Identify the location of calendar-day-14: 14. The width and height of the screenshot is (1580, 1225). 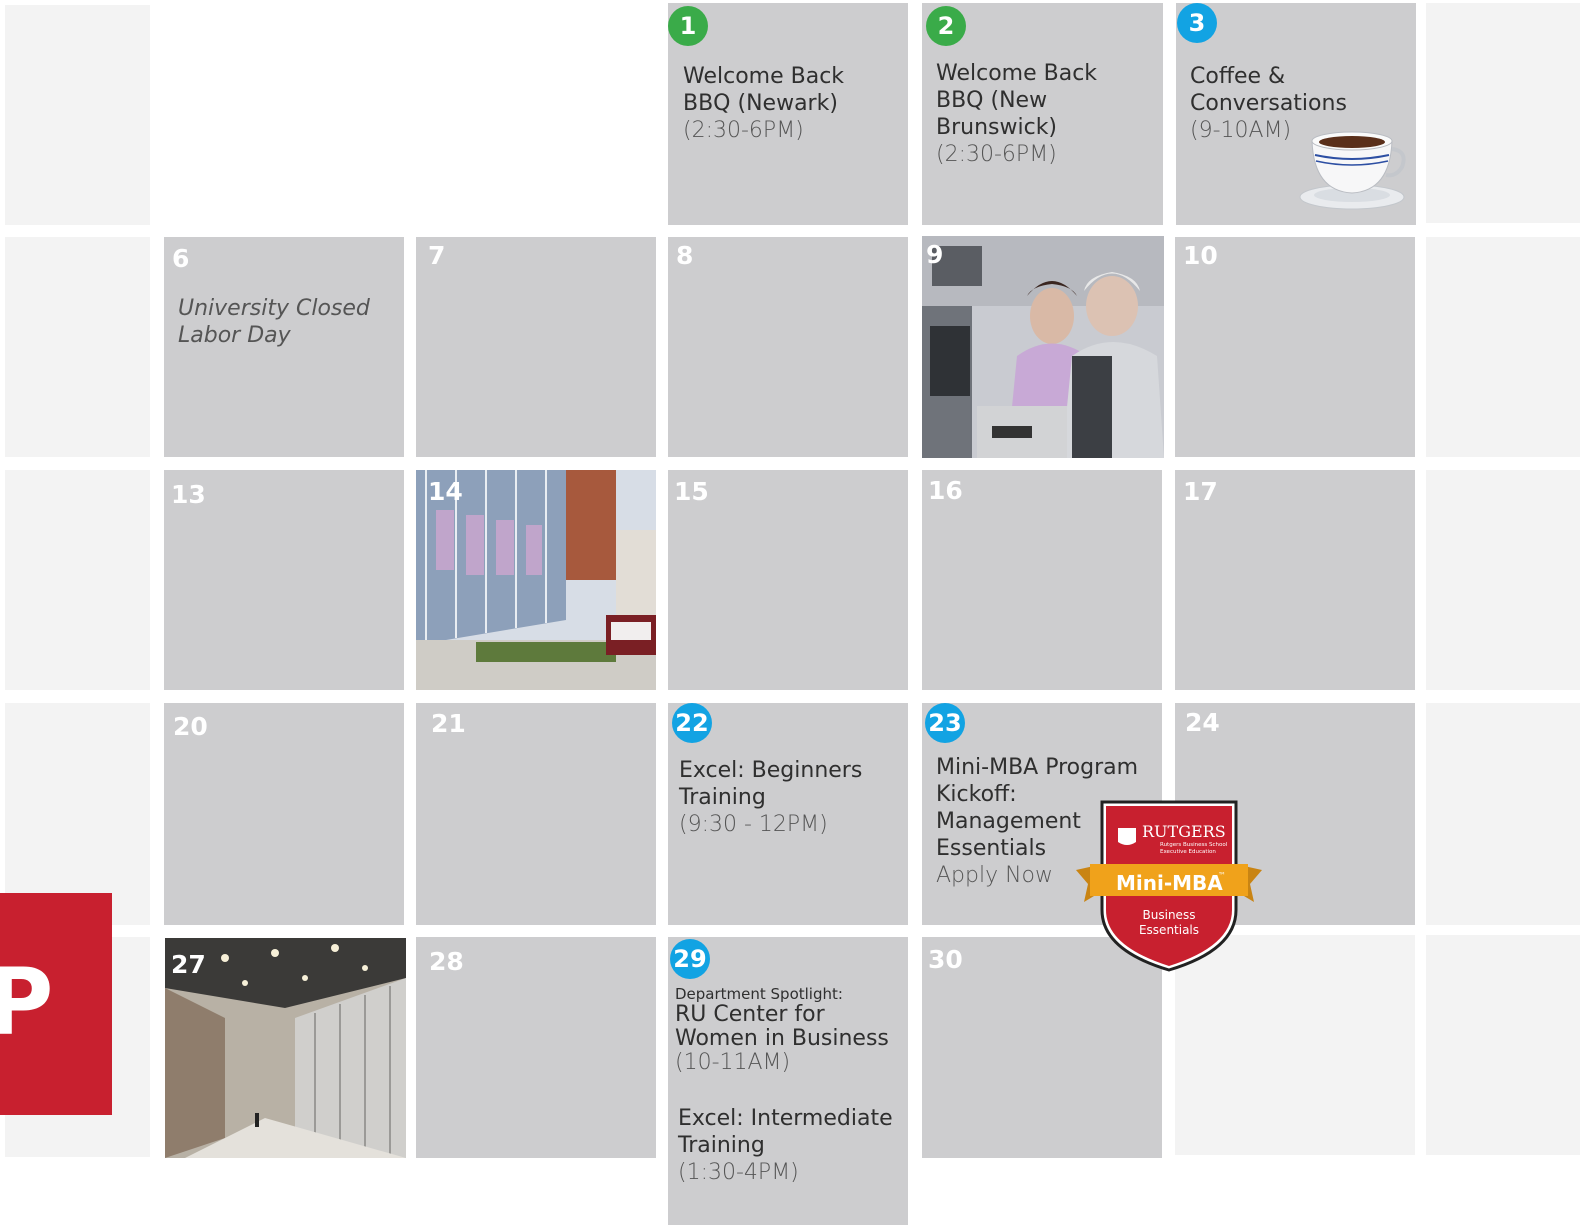
(536, 580).